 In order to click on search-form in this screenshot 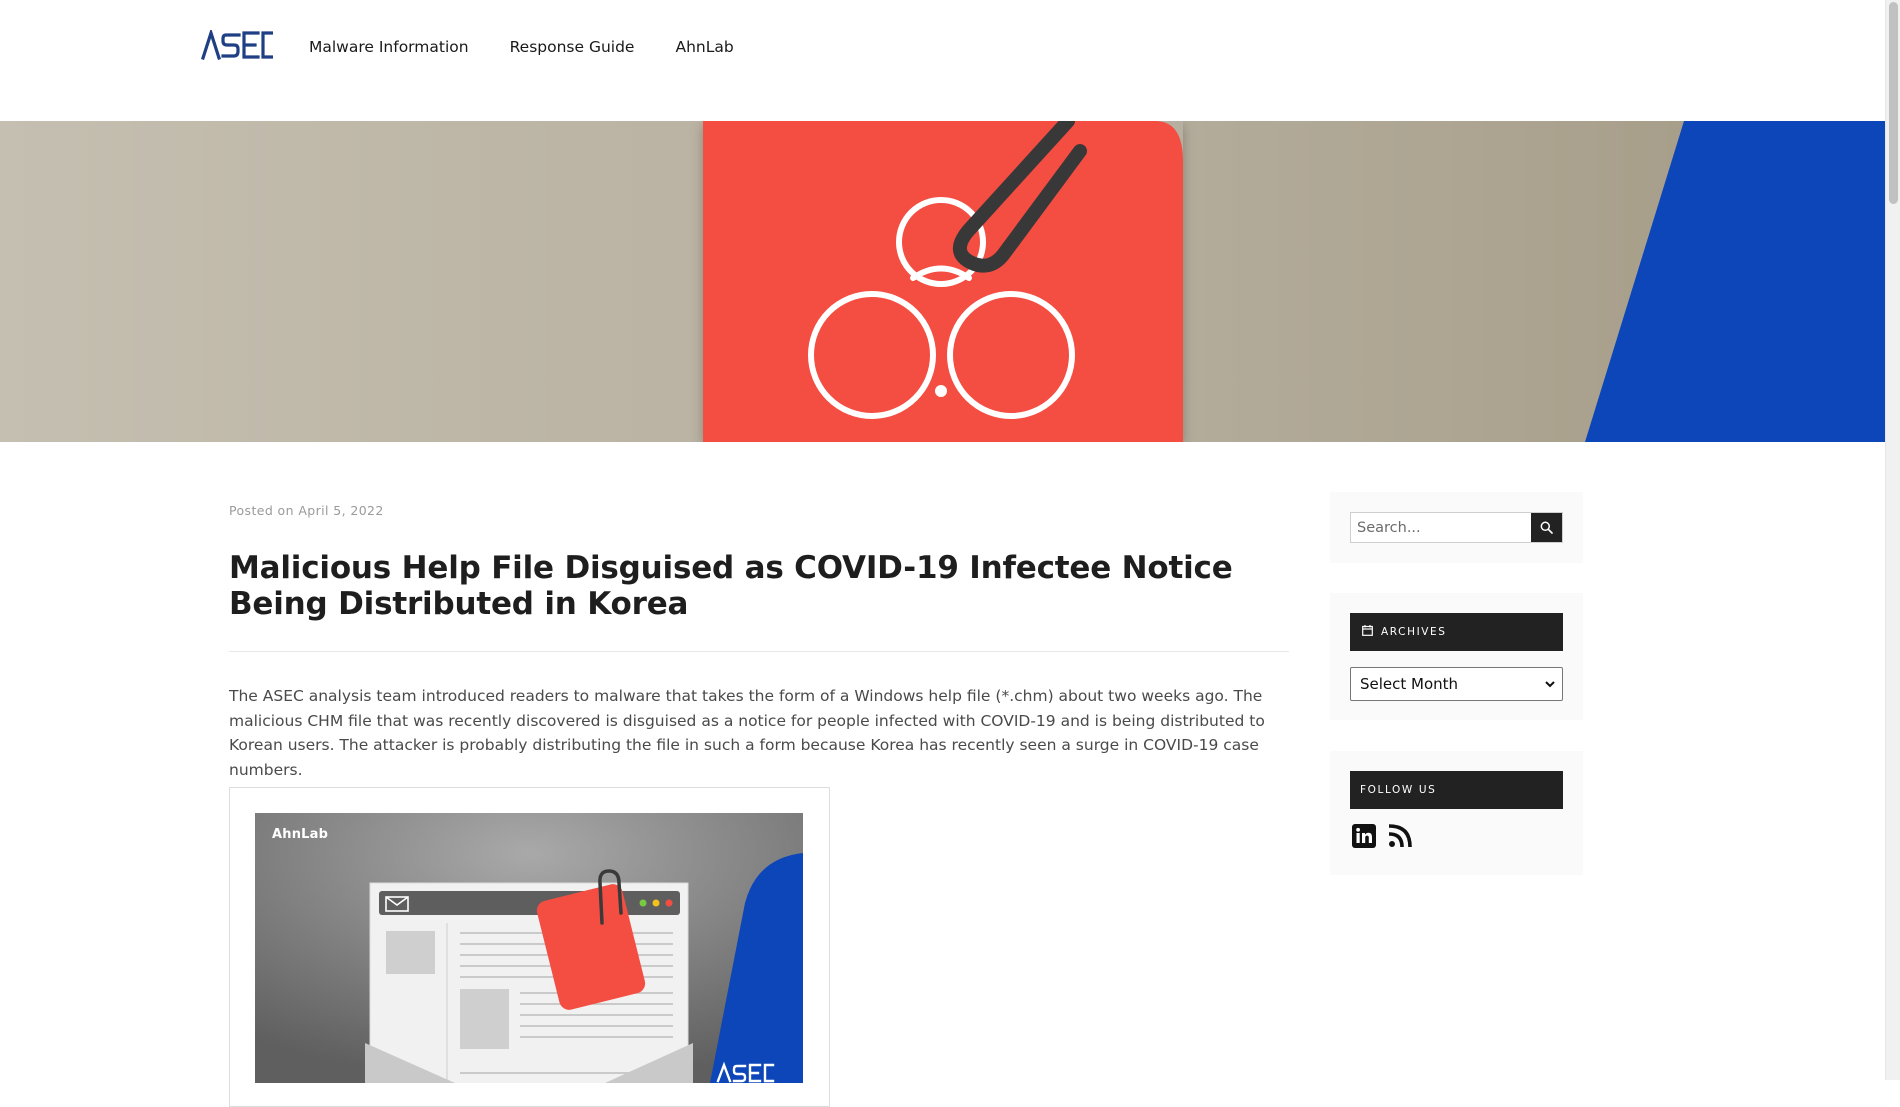, I will do `click(1456, 527)`.